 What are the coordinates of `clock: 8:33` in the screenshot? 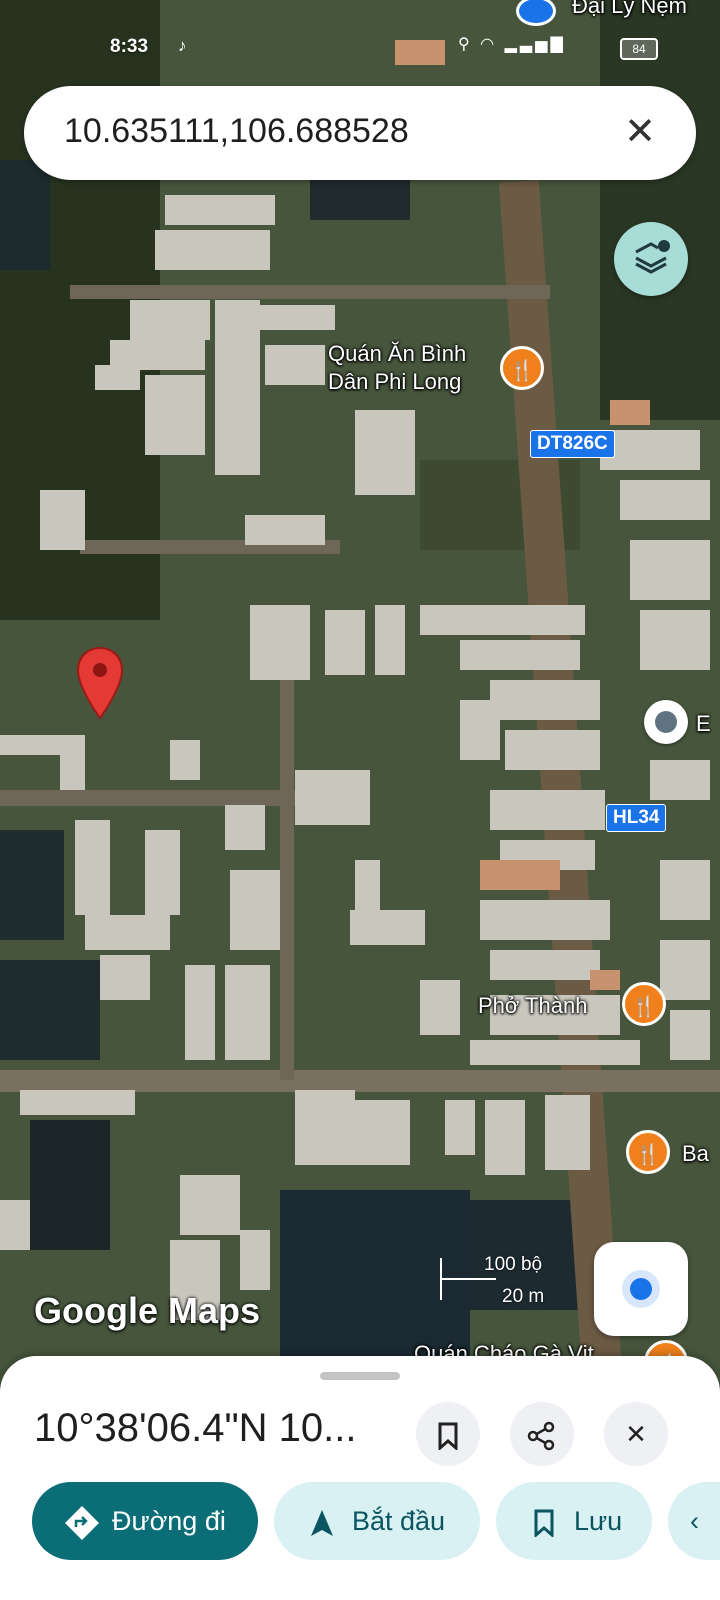 It's located at (129, 46).